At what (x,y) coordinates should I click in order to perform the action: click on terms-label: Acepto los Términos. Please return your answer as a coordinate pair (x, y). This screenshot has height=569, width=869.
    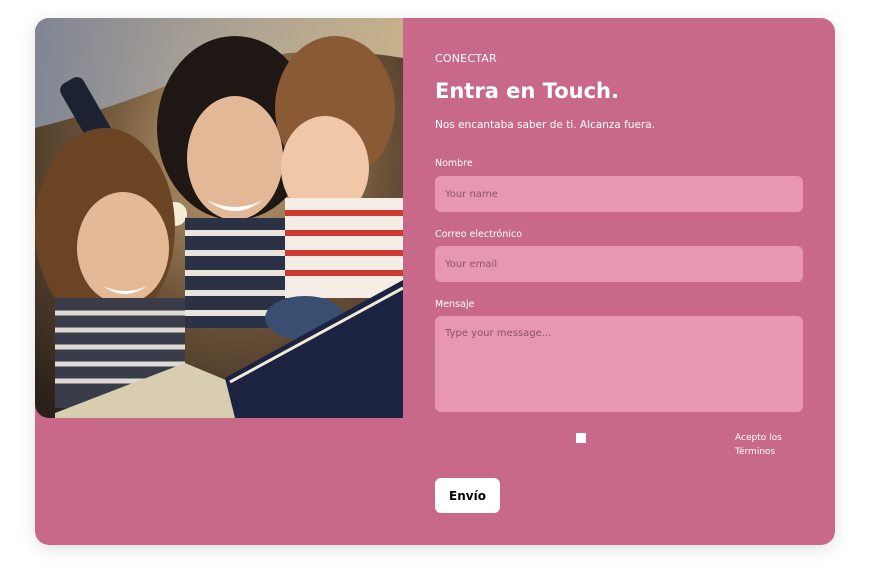
    Looking at the image, I should click on (758, 445).